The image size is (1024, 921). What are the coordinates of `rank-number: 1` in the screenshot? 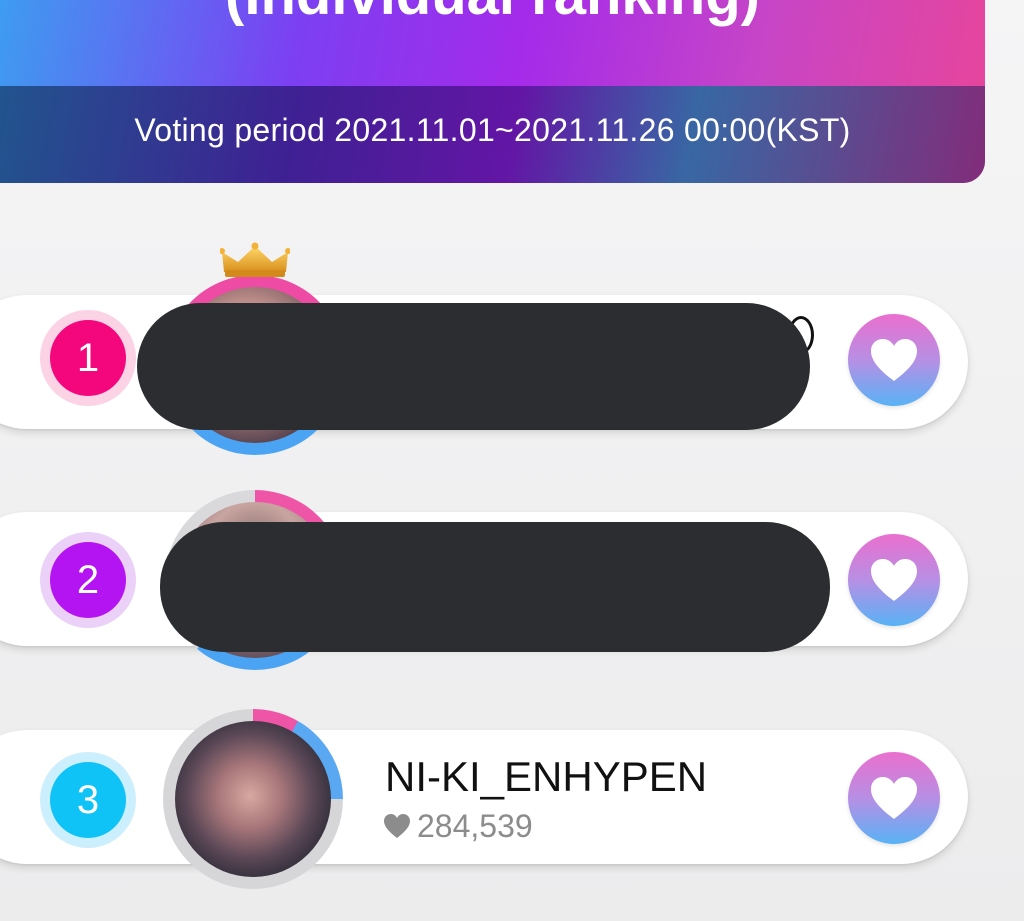 It's located at (88, 358).